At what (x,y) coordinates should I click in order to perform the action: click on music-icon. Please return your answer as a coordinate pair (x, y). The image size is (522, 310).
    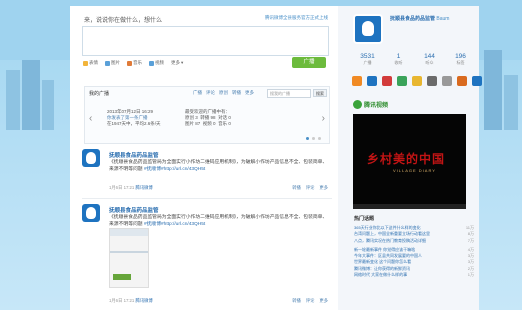
    Looking at the image, I should click on (129, 63).